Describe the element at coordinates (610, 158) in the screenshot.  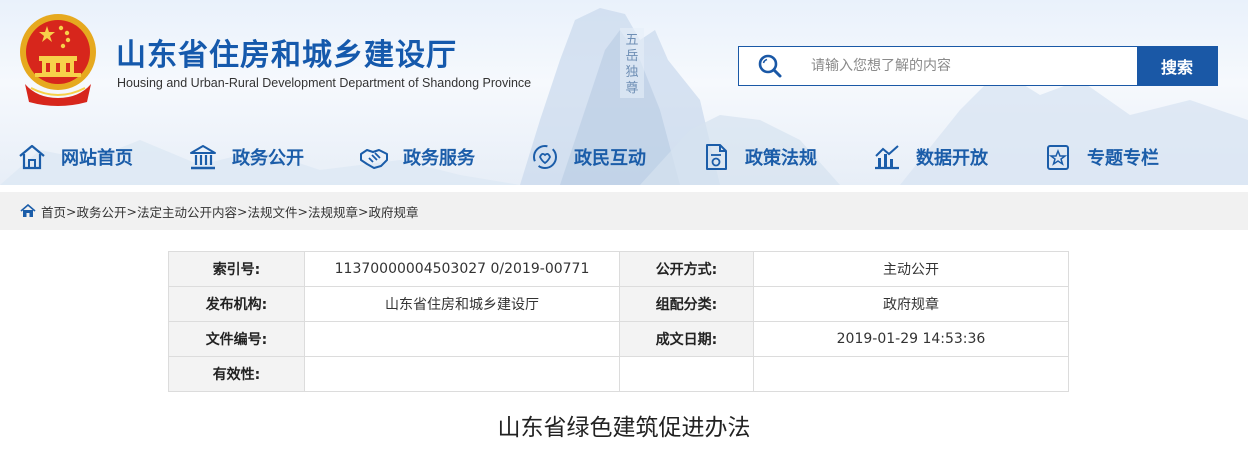
I see `nav-item-label: 政民互动` at that location.